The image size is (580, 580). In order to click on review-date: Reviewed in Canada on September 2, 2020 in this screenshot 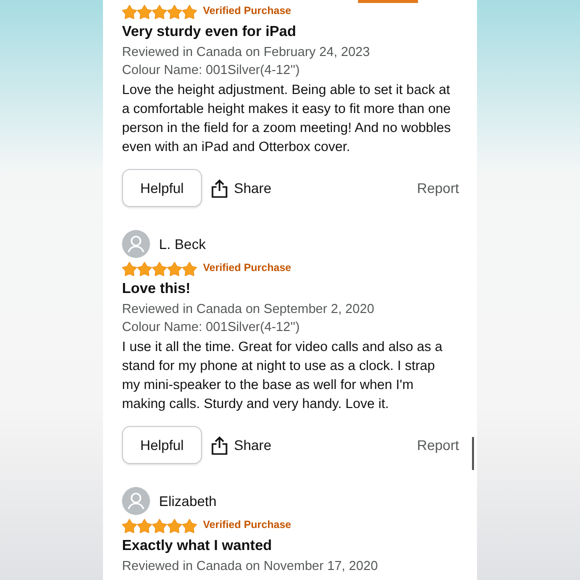, I will do `click(249, 309)`.